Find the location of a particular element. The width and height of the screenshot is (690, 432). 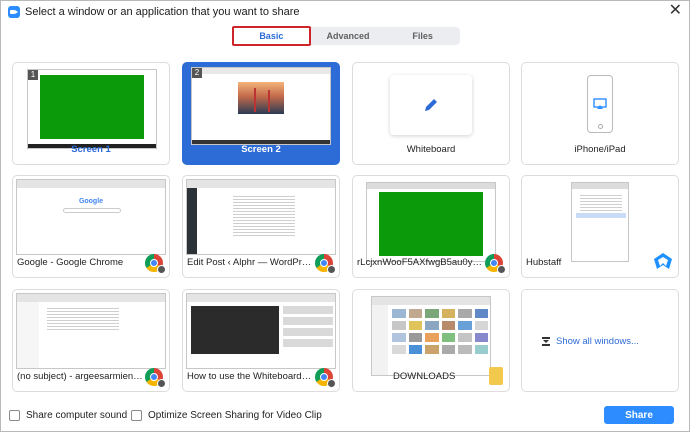

expand-icon is located at coordinates (546, 341).